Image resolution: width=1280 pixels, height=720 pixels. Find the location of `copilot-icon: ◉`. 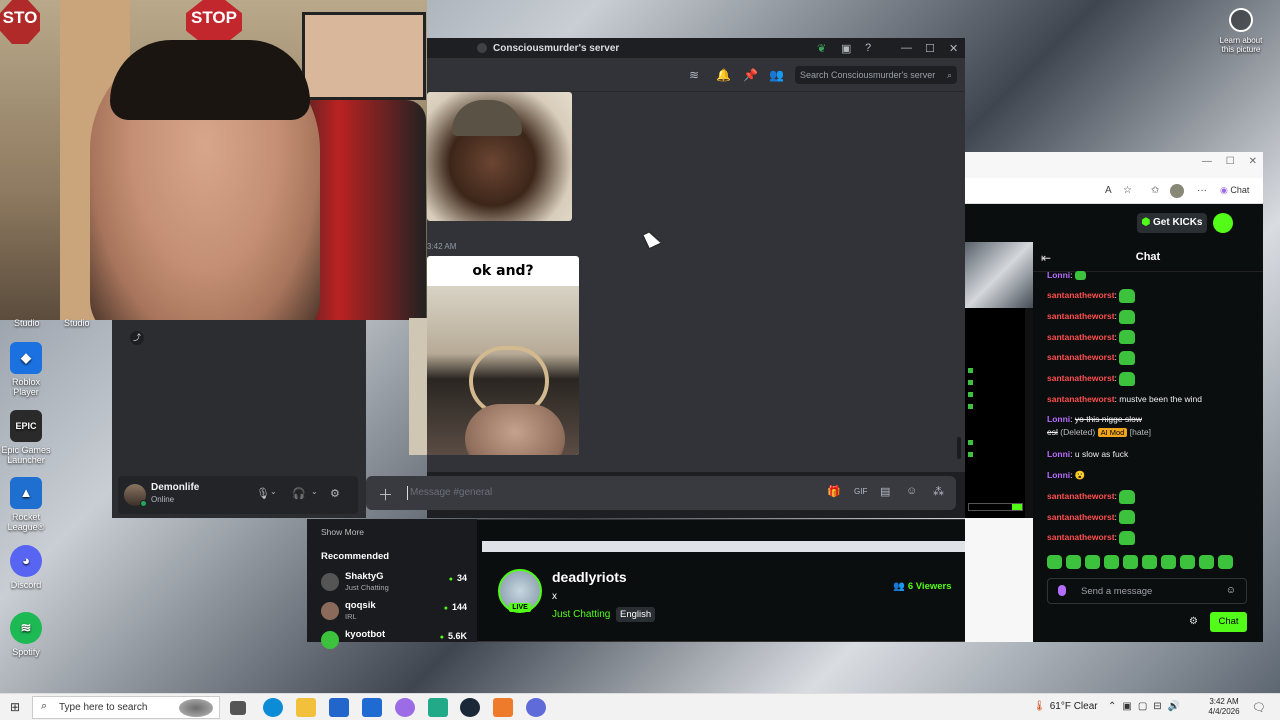

copilot-icon: ◉ is located at coordinates (1225, 190).